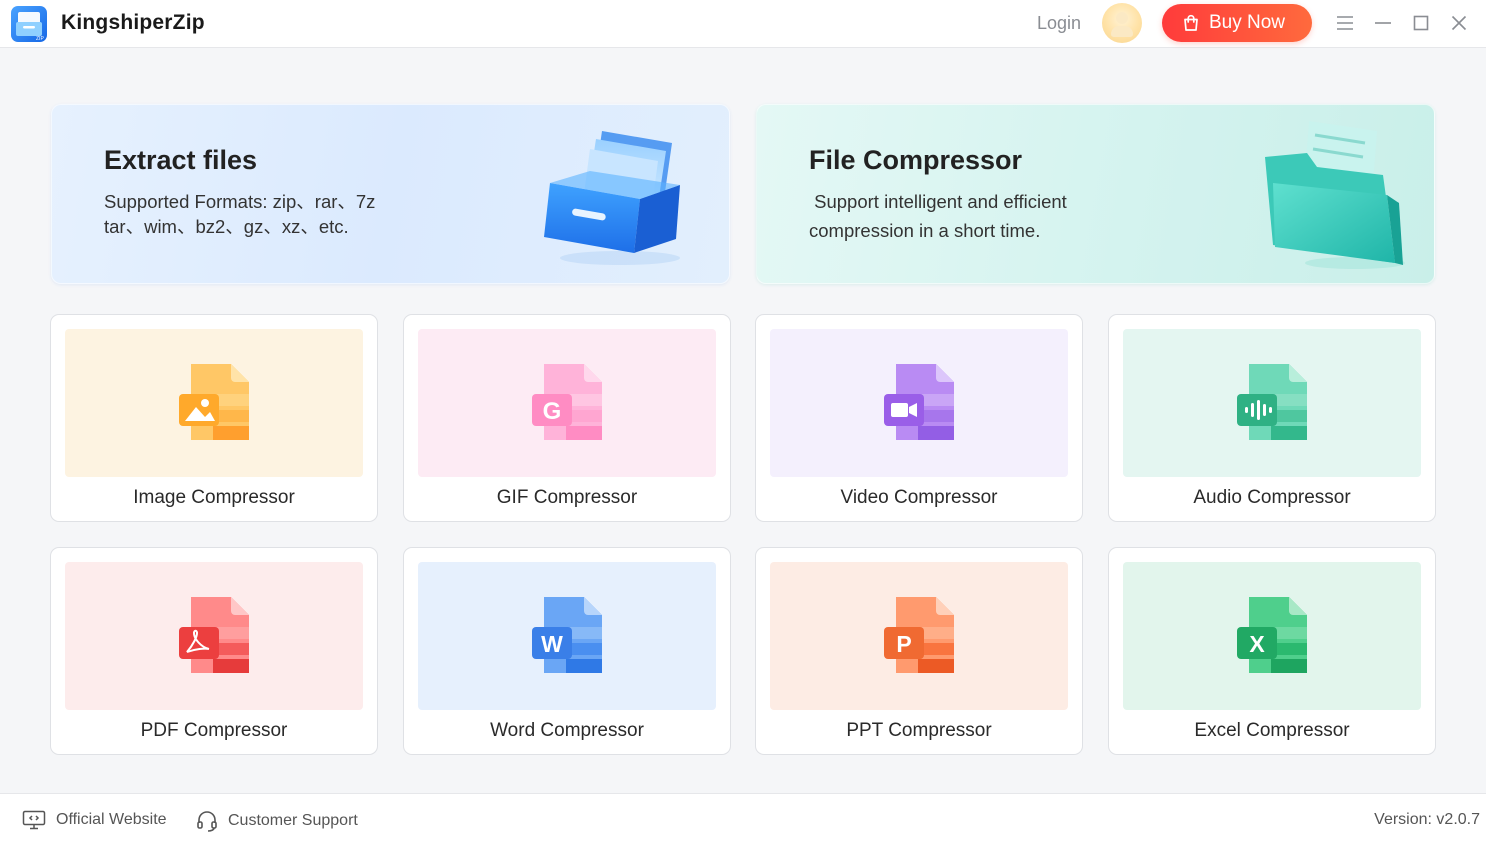 The image size is (1486, 842). What do you see at coordinates (919, 730) in the screenshot?
I see `ppt-compressor-label: PPT Compressor` at bounding box center [919, 730].